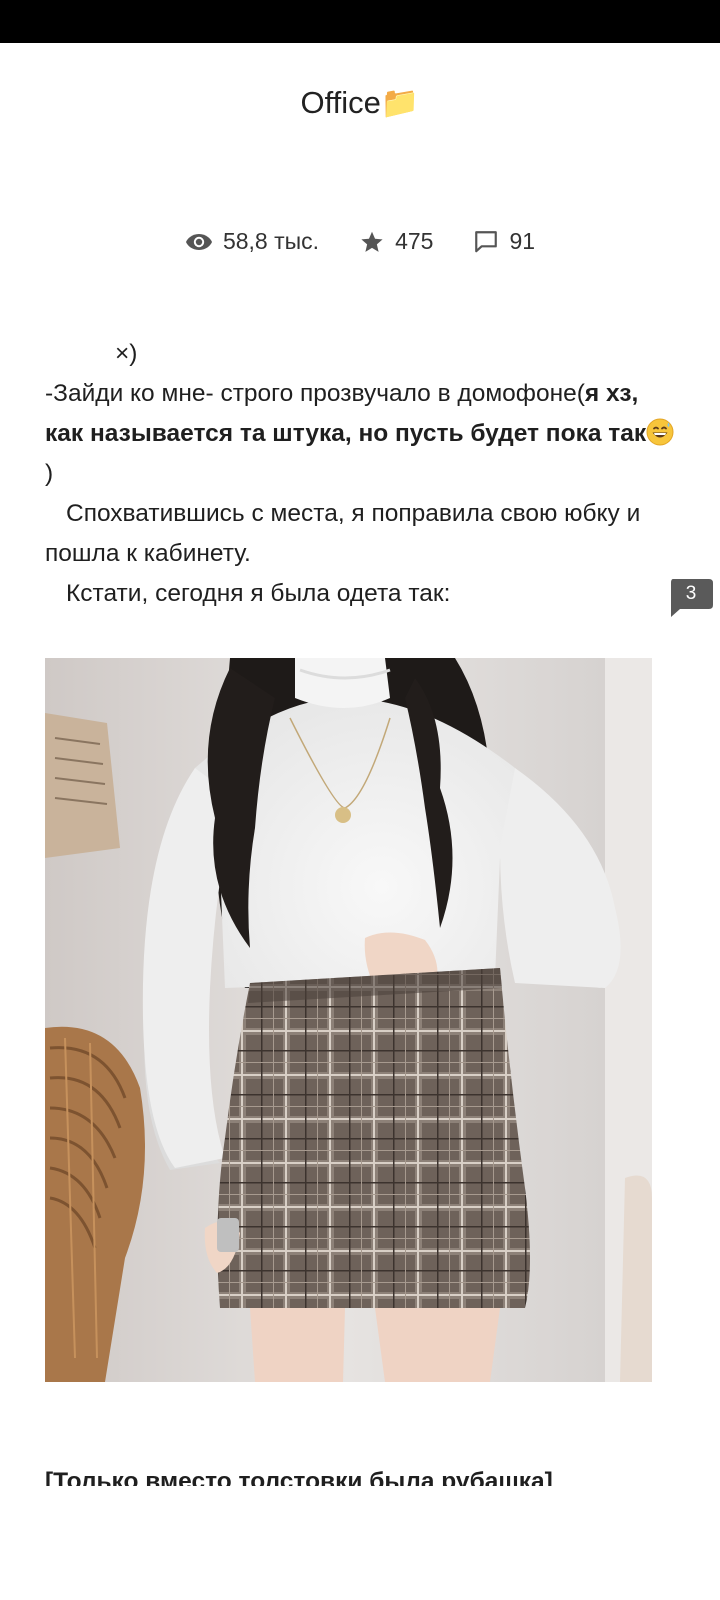 Image resolution: width=720 pixels, height=1600 pixels. What do you see at coordinates (504, 241) in the screenshot?
I see `comments-stat: 91` at bounding box center [504, 241].